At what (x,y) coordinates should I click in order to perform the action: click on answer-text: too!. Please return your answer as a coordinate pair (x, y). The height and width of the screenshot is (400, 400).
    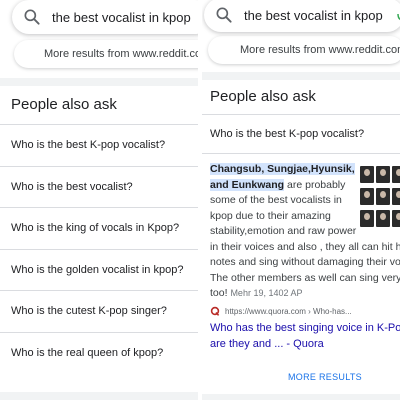
    Looking at the image, I should click on (219, 293).